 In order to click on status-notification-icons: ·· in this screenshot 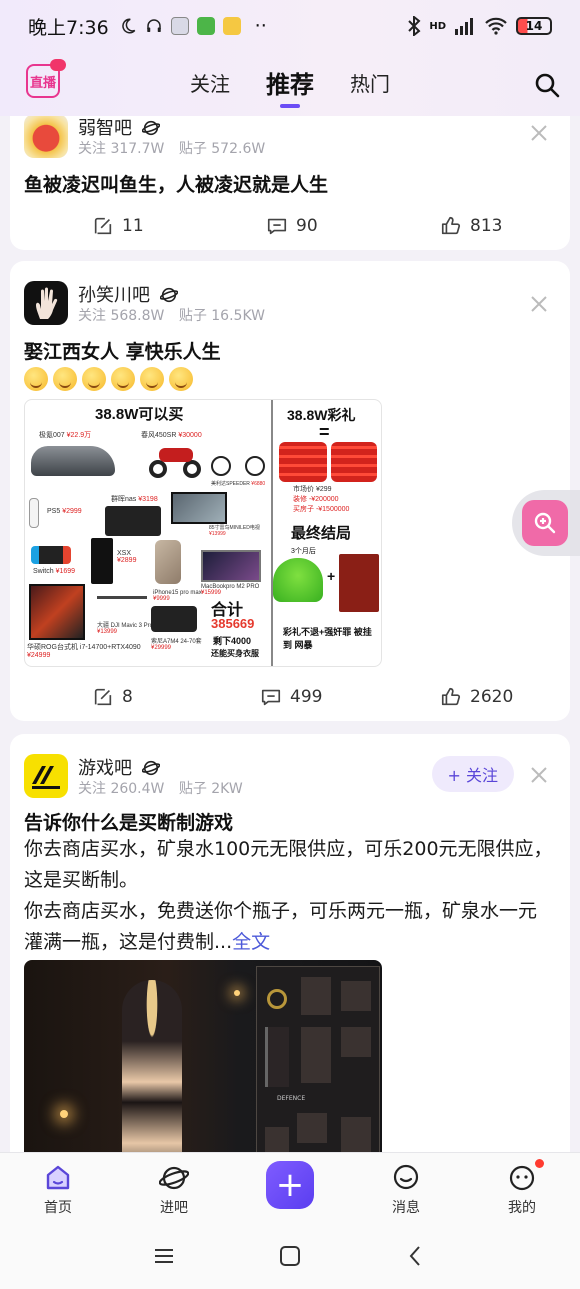, I will do `click(193, 26)`.